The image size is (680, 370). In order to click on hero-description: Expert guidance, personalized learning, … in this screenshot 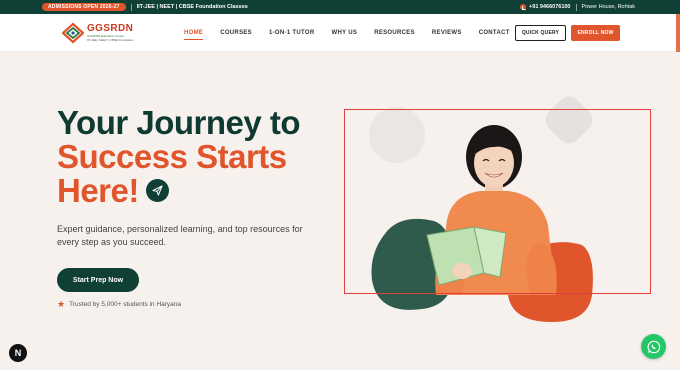, I will do `click(180, 235)`.